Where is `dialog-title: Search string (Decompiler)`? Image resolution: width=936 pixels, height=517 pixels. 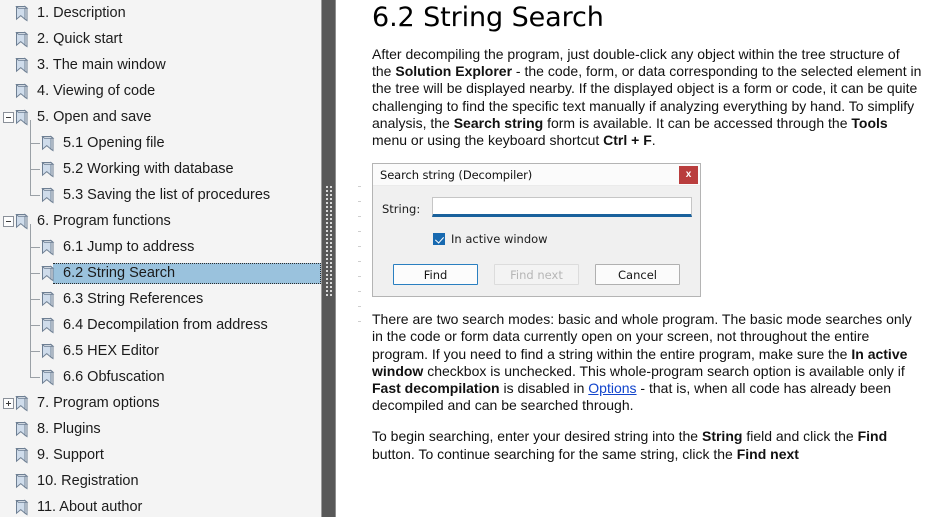 dialog-title: Search string (Decompiler) is located at coordinates (456, 174).